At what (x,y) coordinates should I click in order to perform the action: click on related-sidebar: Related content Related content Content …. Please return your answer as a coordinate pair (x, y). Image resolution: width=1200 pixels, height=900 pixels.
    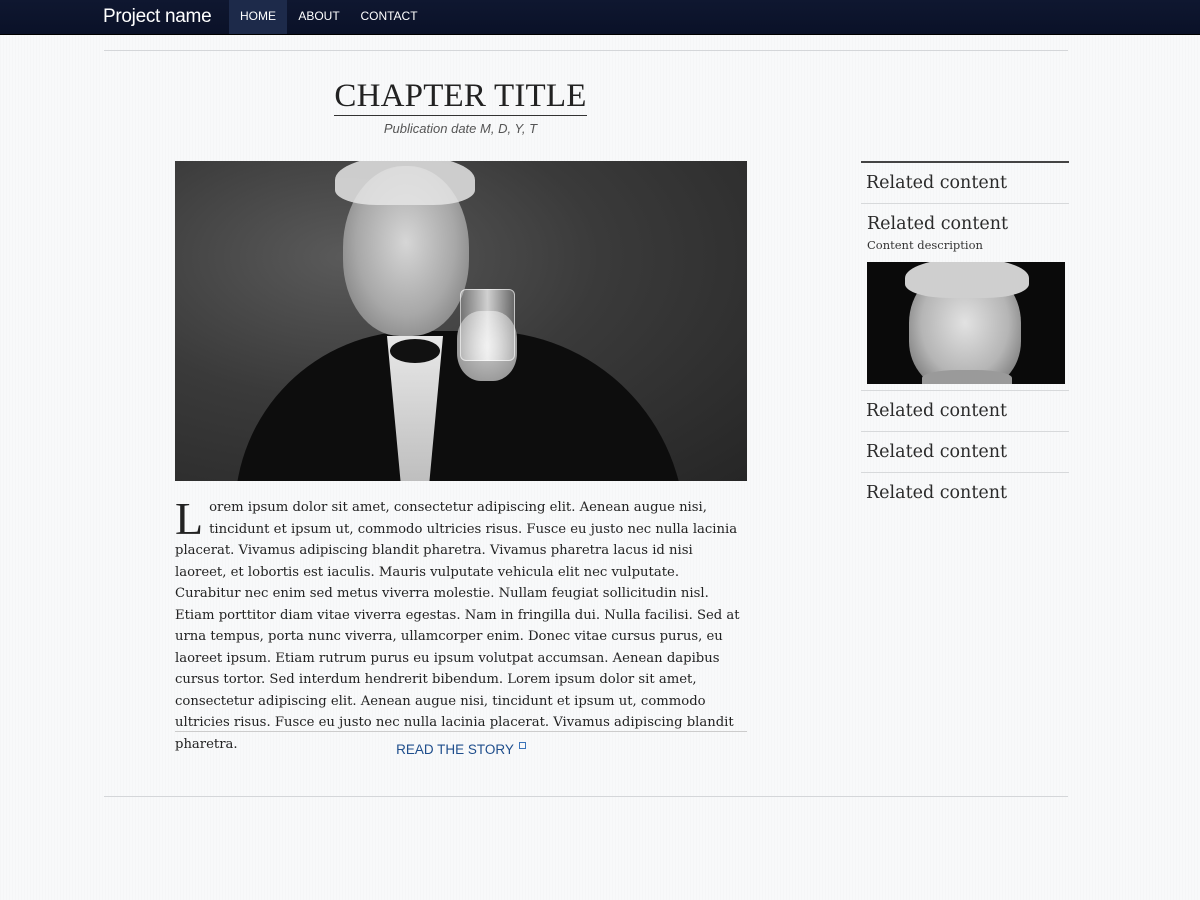
    Looking at the image, I should click on (965, 337).